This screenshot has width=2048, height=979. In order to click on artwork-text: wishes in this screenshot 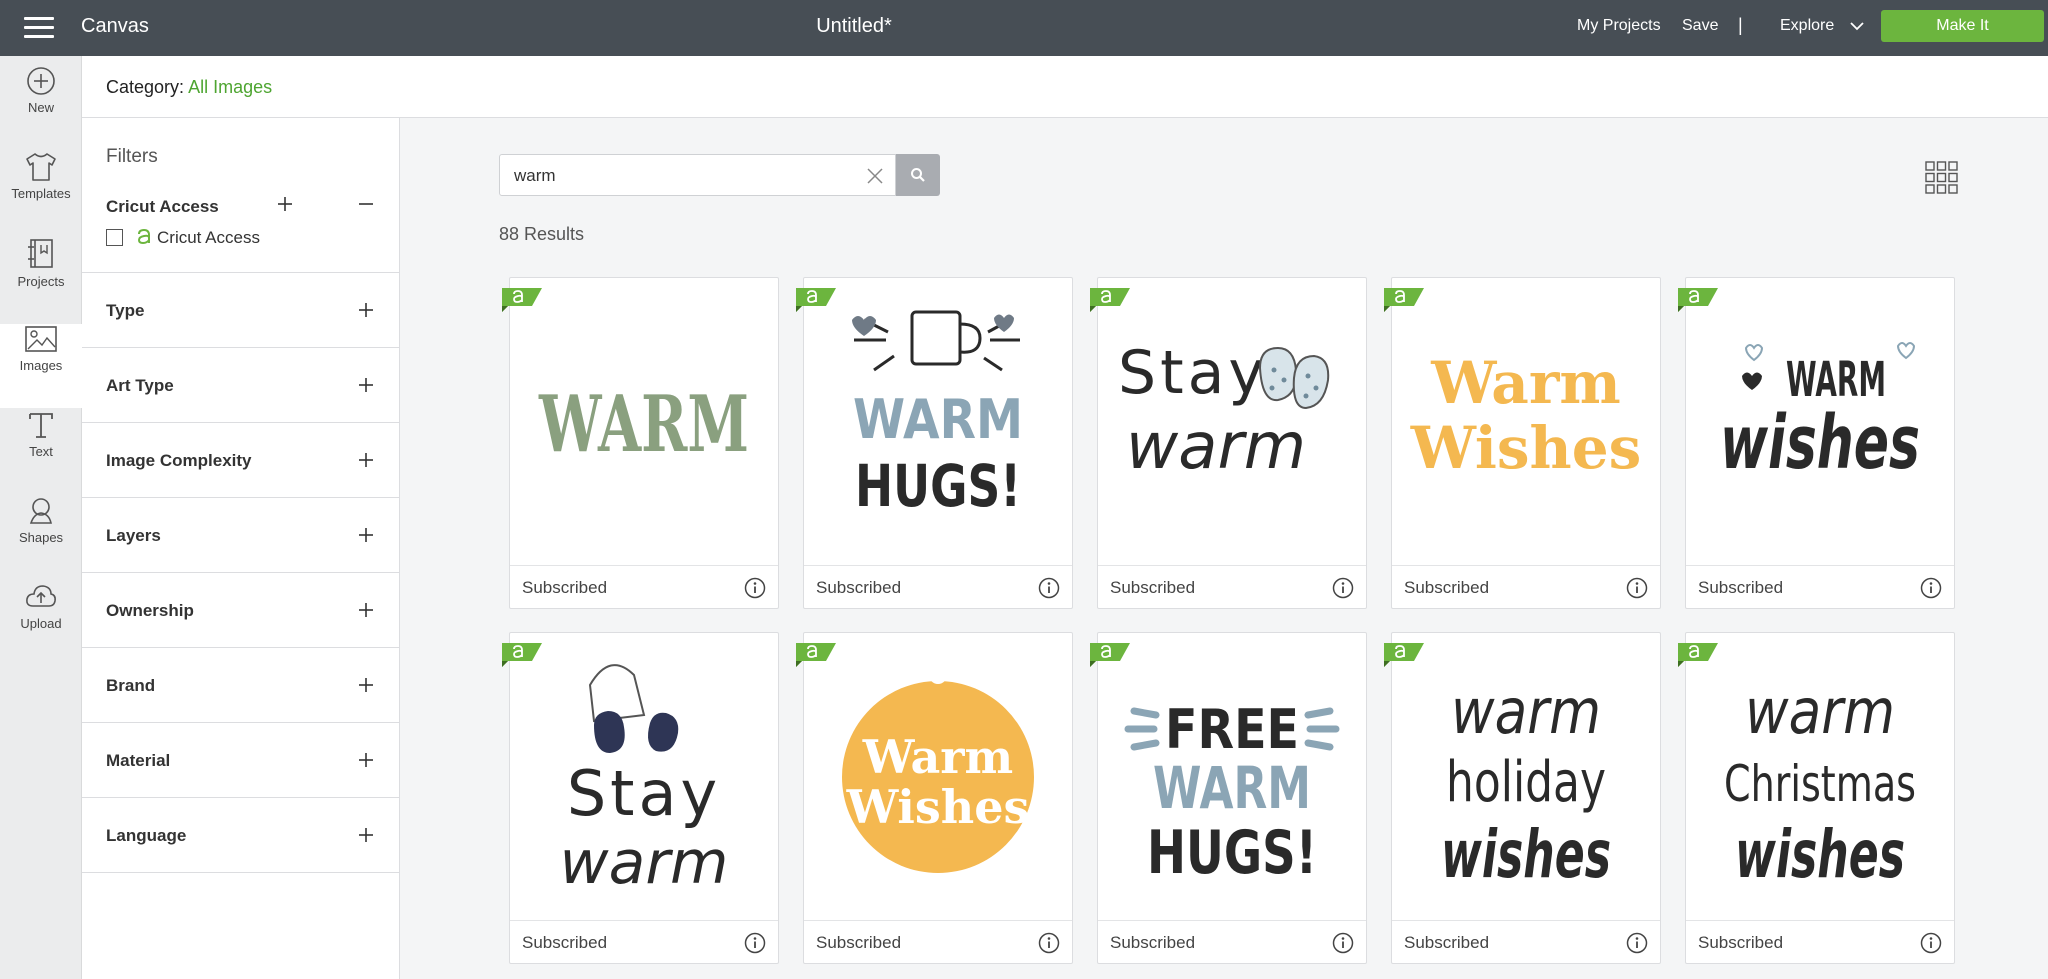, I will do `click(1526, 854)`.